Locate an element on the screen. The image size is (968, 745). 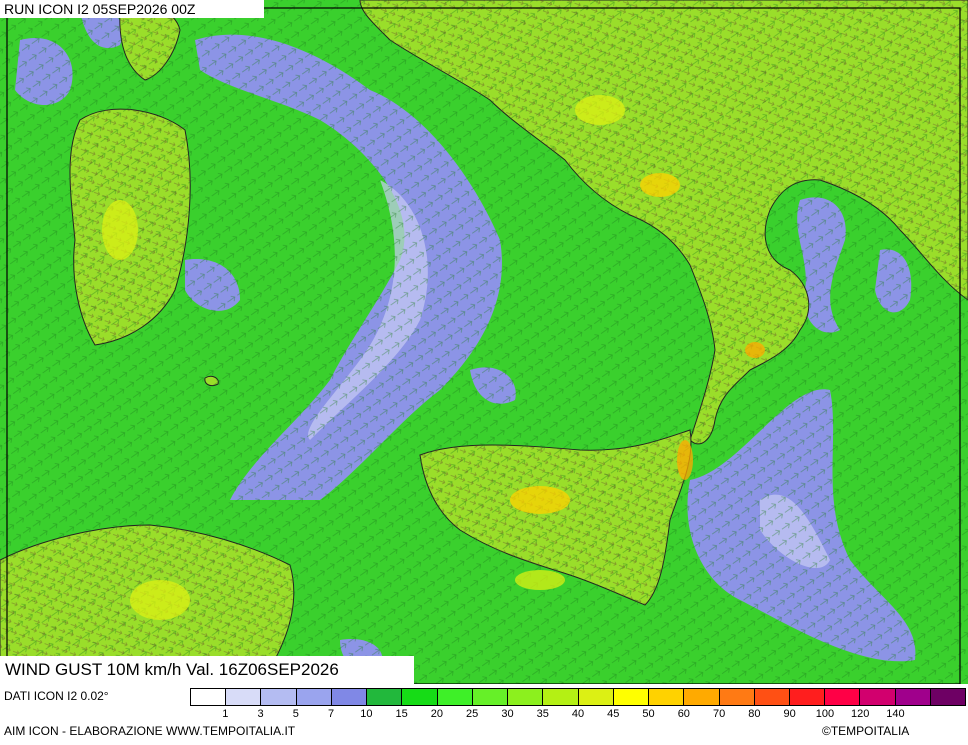
color-legend is located at coordinates (578, 697).